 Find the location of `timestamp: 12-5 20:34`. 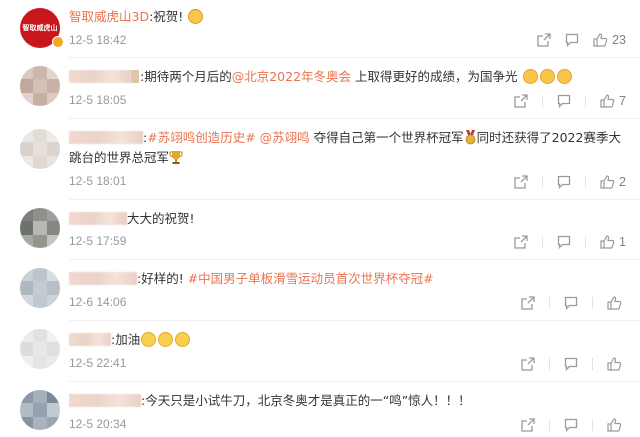

timestamp: 12-5 20:34 is located at coordinates (98, 424).